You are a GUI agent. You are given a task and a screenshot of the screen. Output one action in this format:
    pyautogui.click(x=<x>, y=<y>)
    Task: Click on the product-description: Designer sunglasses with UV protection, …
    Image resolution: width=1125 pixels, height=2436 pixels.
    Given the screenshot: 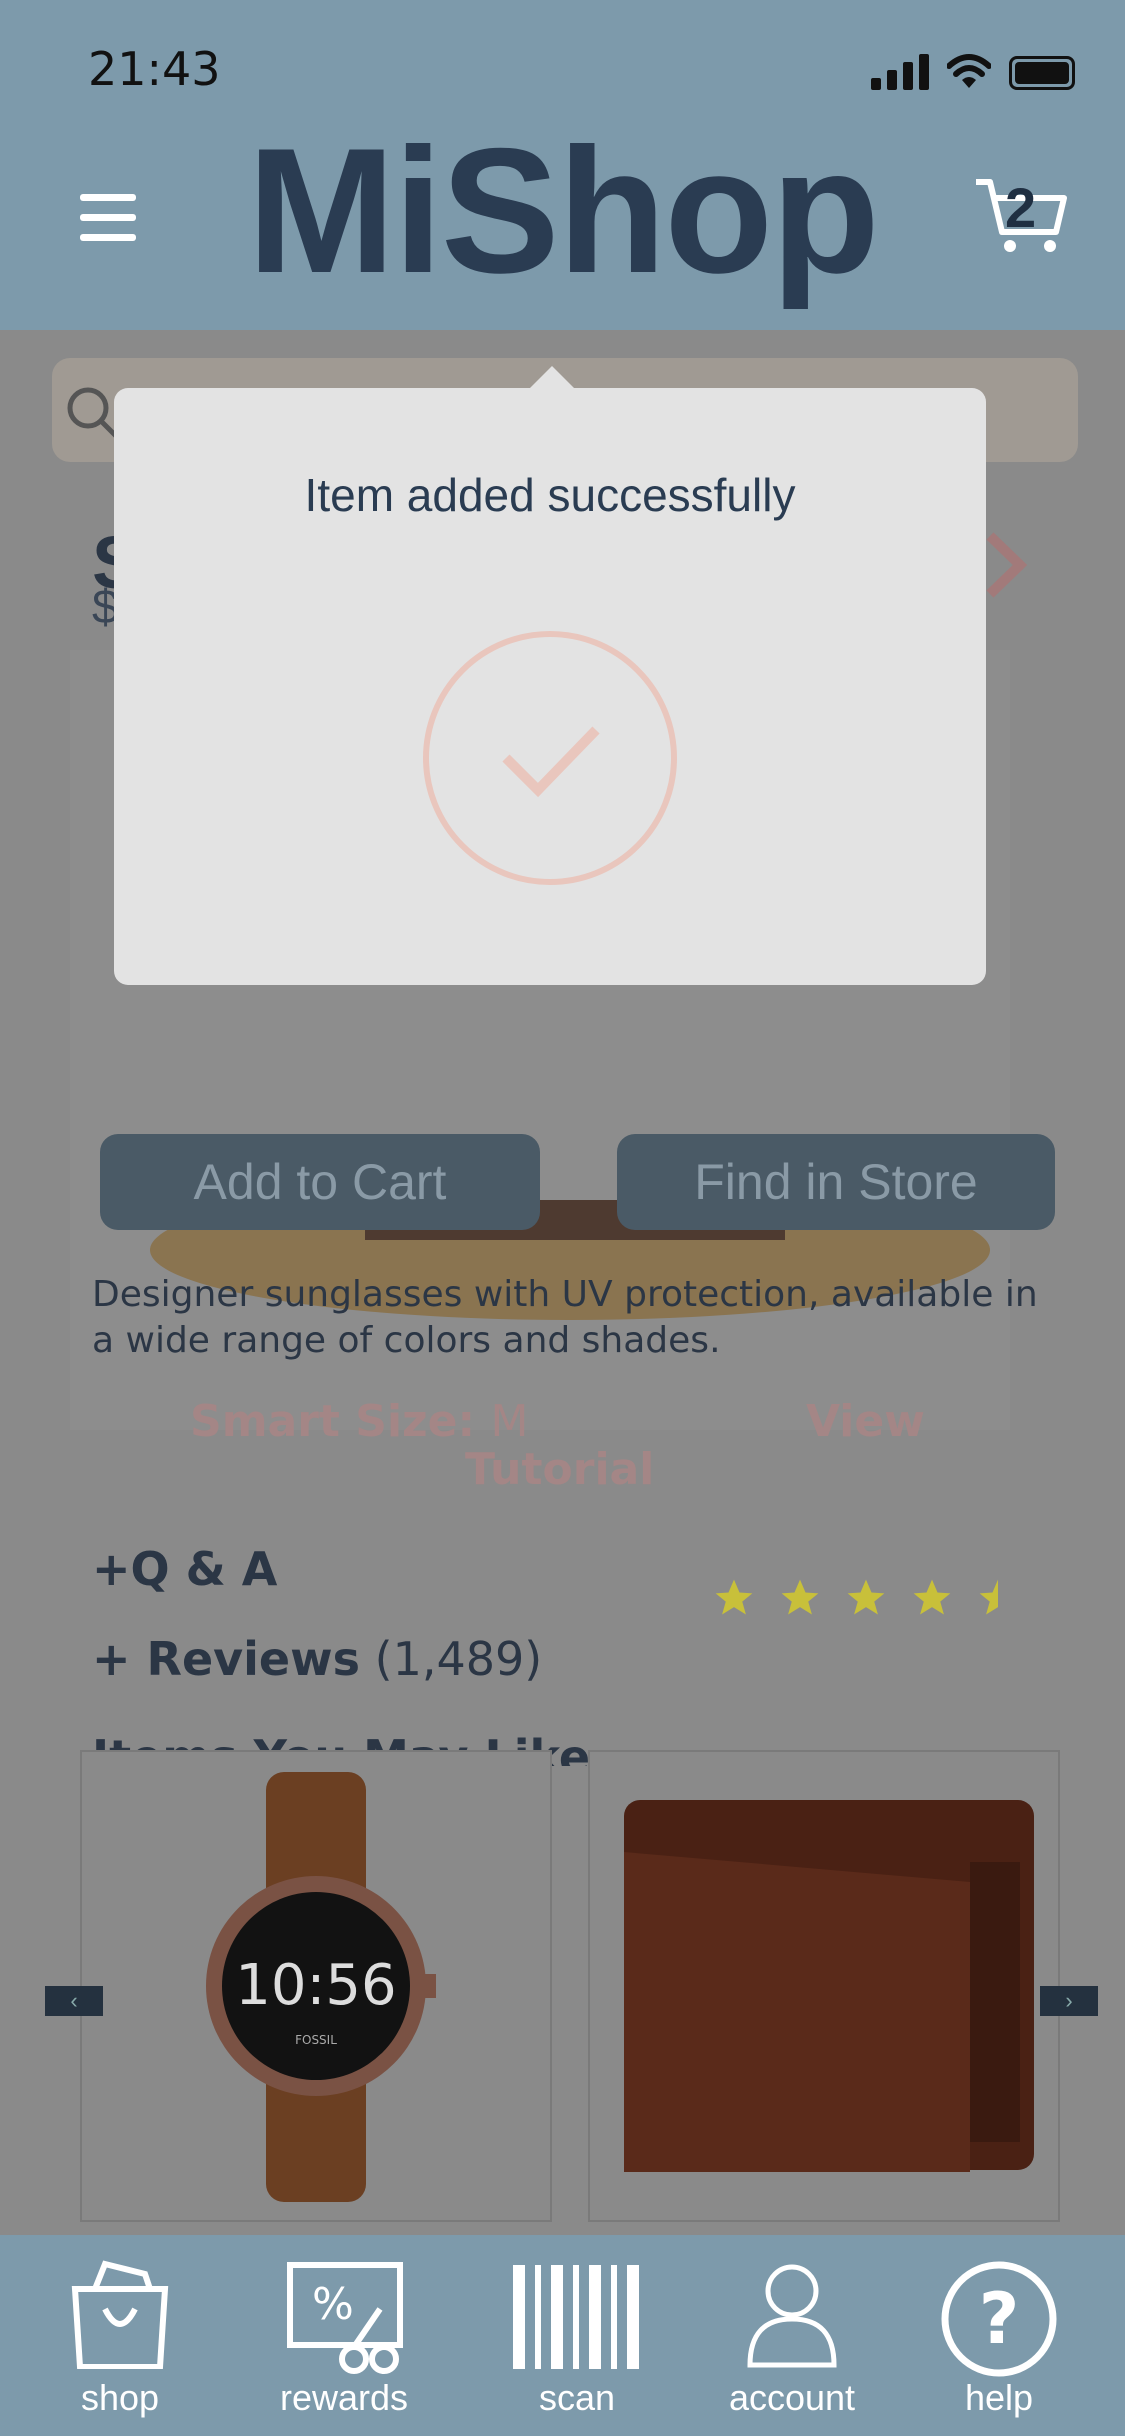 What is the action you would take?
    pyautogui.click(x=565, y=1317)
    